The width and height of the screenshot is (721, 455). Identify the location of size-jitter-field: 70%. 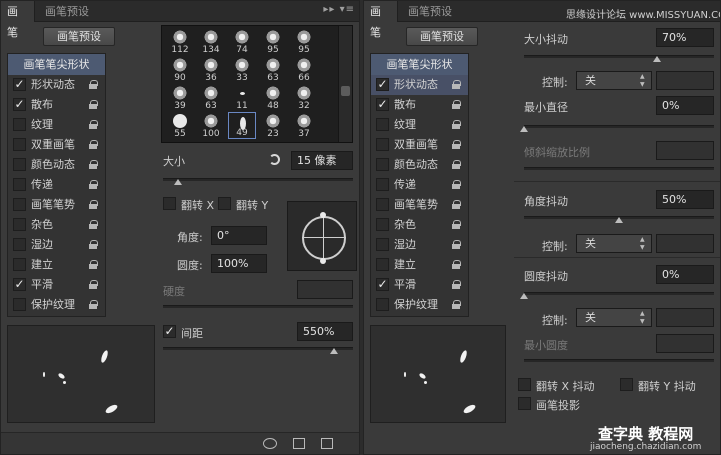
(685, 37).